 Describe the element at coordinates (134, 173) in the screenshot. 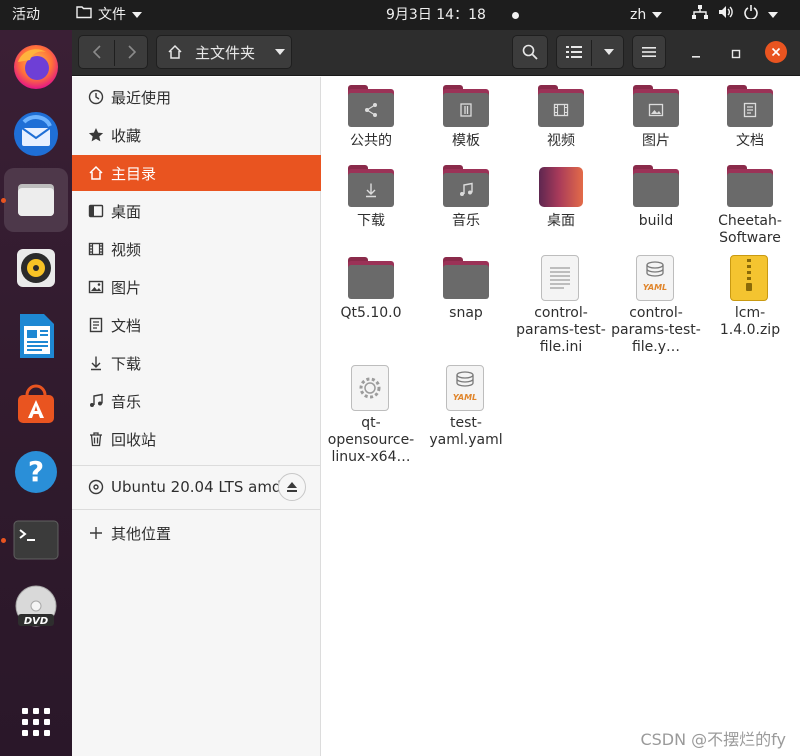

I see `sidebar-item-label: 主目录` at that location.